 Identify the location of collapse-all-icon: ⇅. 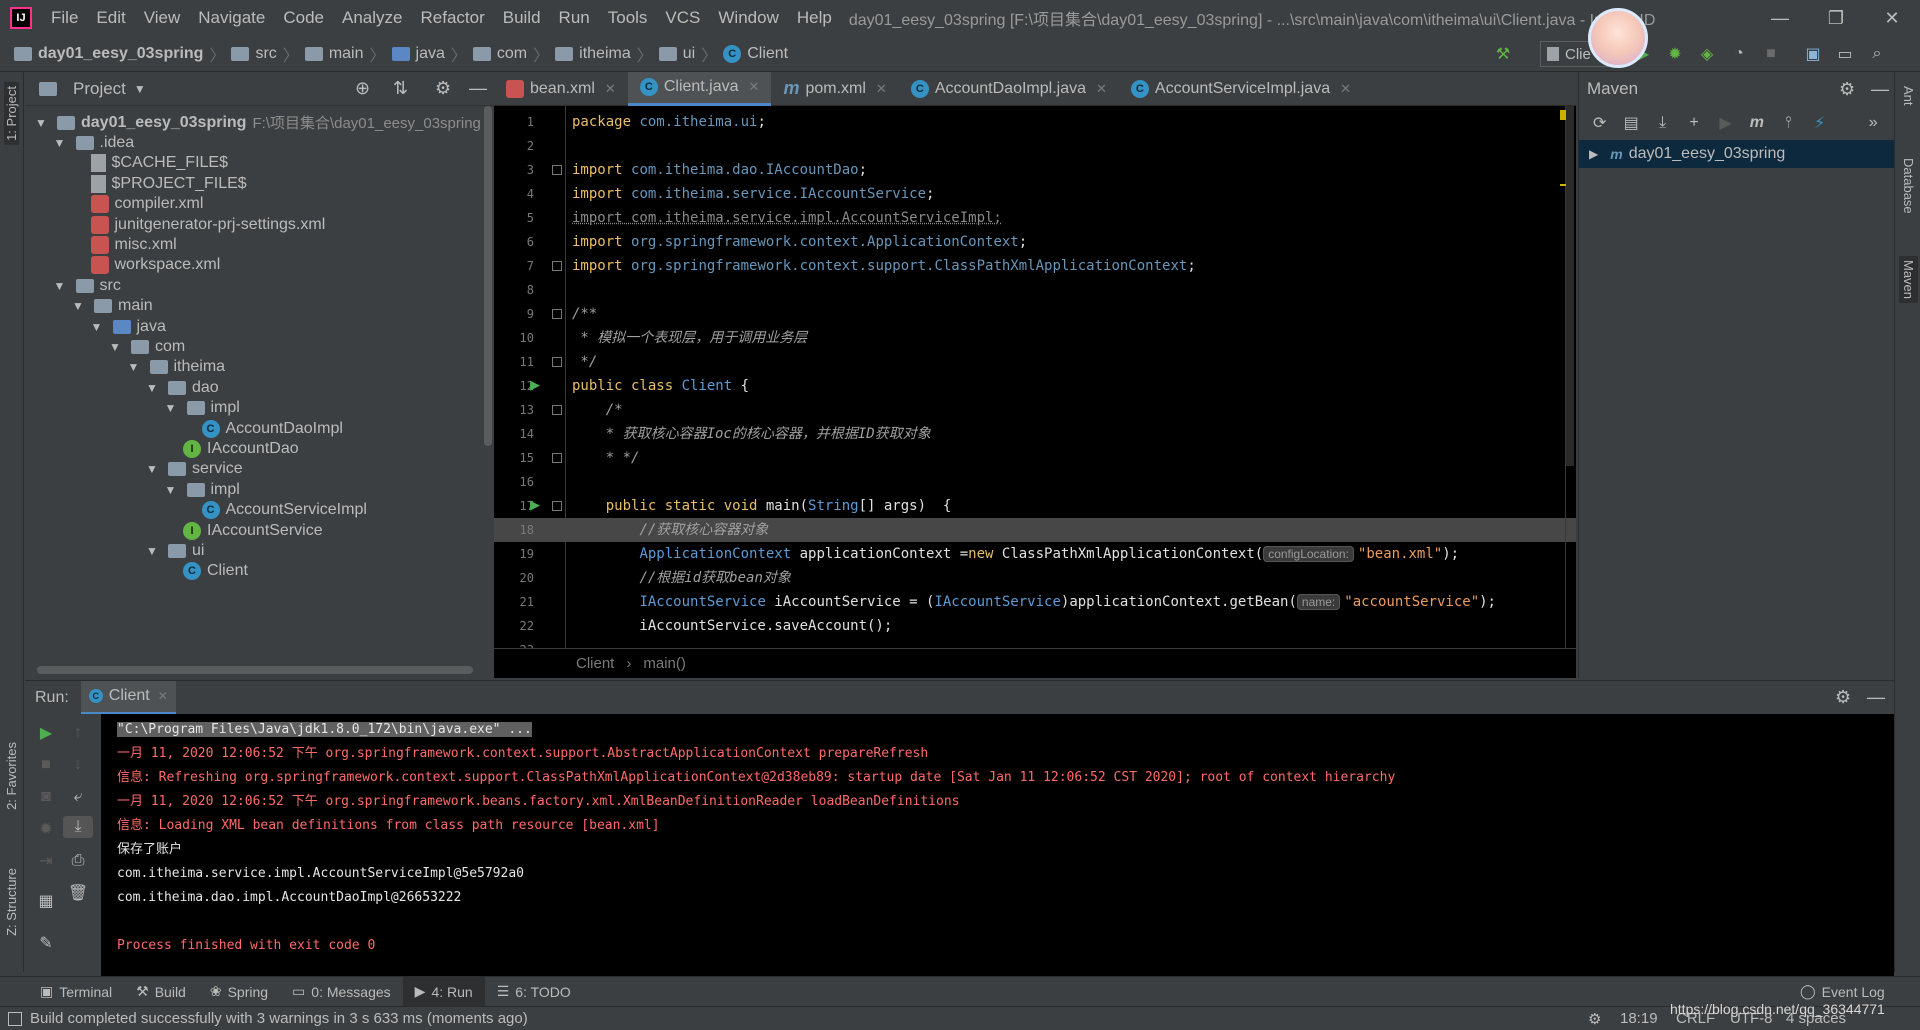
(400, 88).